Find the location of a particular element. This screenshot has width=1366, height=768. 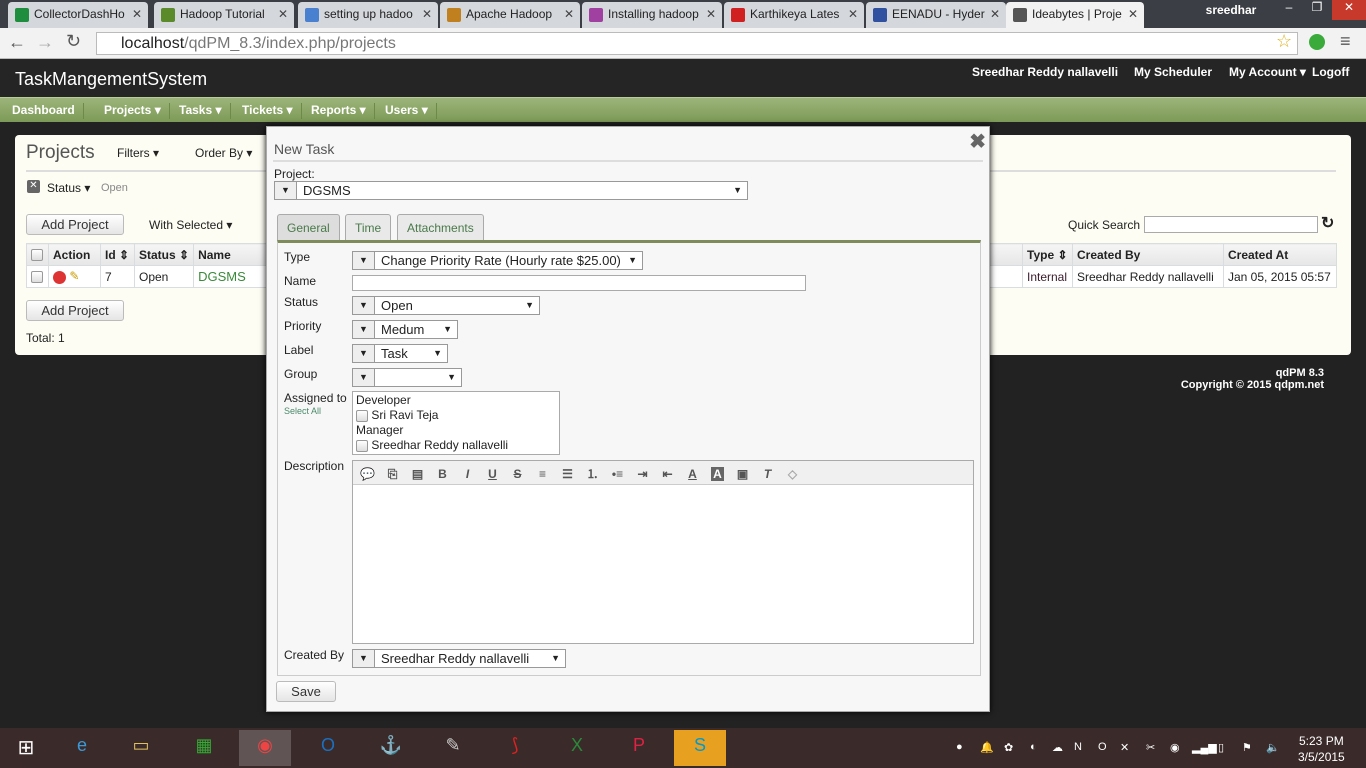

nav-tasks: Tasks ▾ is located at coordinates (201, 111).